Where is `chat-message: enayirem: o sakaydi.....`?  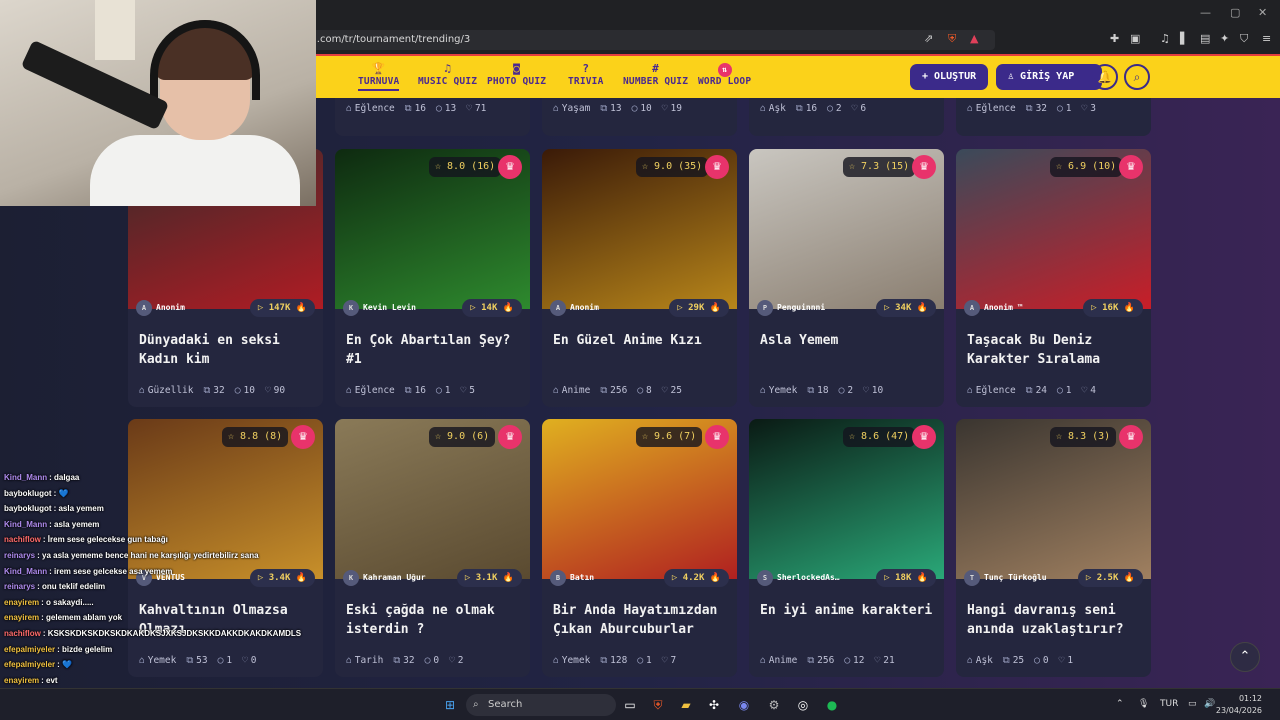 chat-message: enayirem: o sakaydi..... is located at coordinates (155, 603).